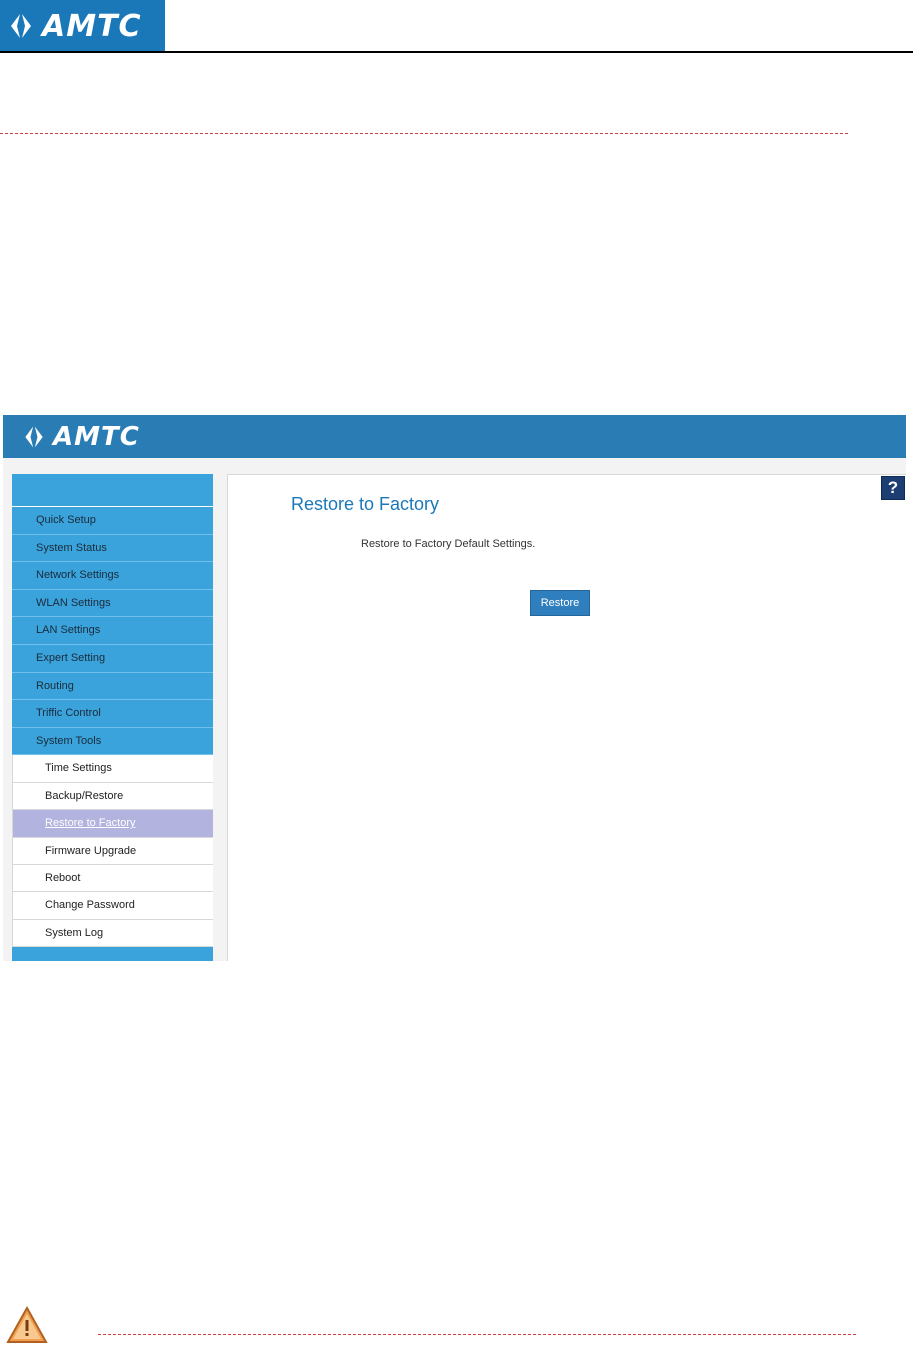 This screenshot has width=913, height=1346. Describe the element at coordinates (112, 878) in the screenshot. I see `sidebar-subitem-reboot: Reboot` at that location.